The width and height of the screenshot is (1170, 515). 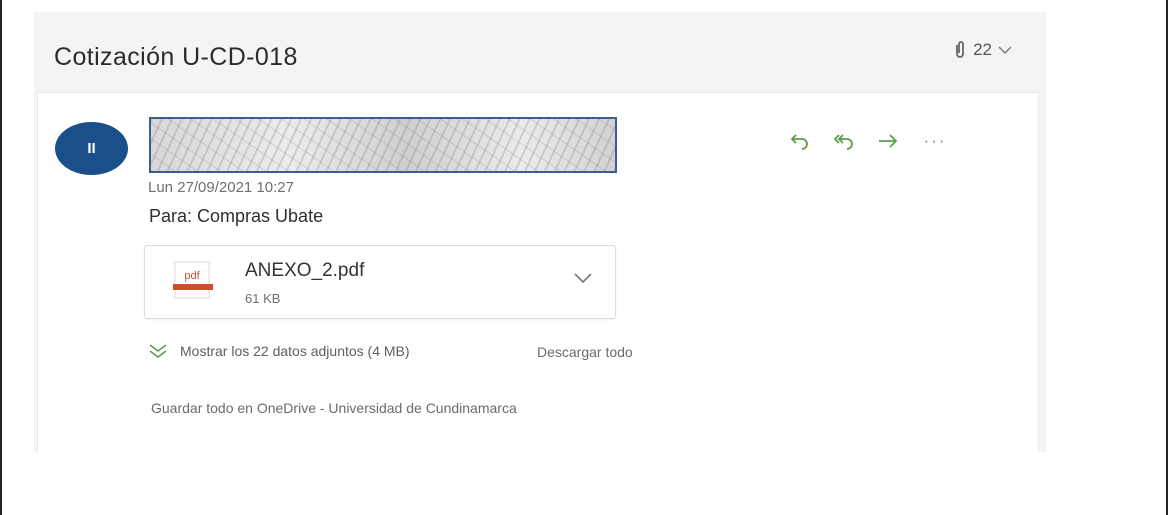 I want to click on attachment-count-toggle: 22, so click(x=982, y=50).